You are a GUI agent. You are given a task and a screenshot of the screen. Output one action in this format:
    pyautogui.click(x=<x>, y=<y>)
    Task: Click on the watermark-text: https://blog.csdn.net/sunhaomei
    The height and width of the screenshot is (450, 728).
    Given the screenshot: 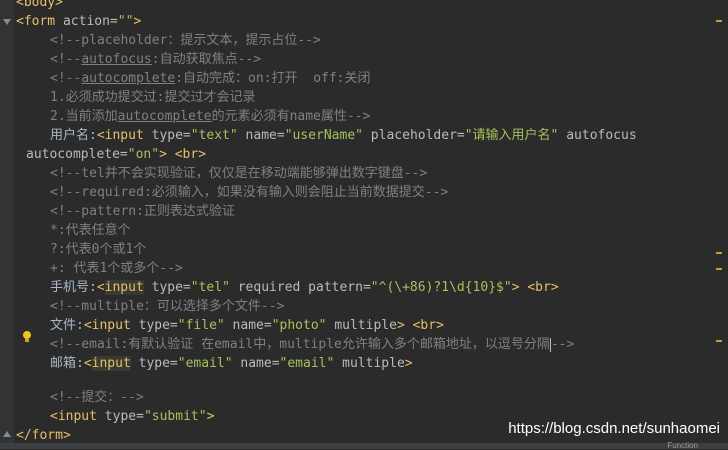 What is the action you would take?
    pyautogui.click(x=614, y=428)
    